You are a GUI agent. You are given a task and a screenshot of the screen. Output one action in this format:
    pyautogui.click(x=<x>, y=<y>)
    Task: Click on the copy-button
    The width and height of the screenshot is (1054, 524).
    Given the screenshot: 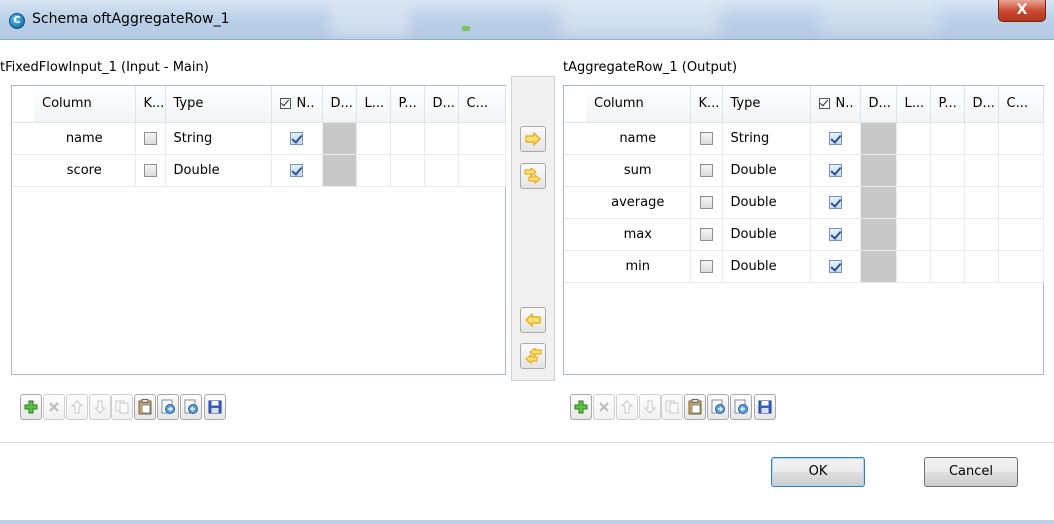 What is the action you would take?
    pyautogui.click(x=672, y=407)
    